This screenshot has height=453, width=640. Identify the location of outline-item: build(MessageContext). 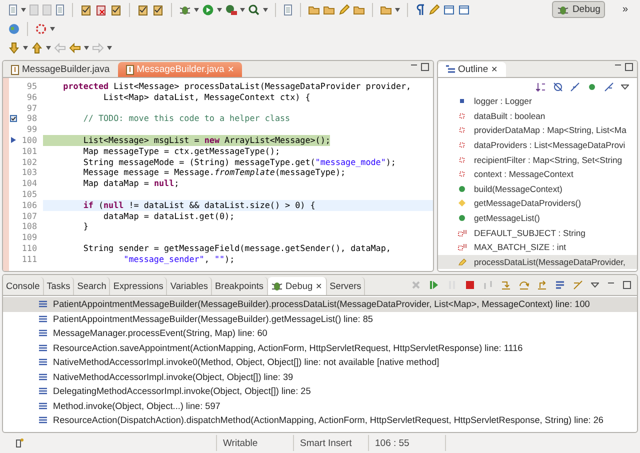
(537, 189).